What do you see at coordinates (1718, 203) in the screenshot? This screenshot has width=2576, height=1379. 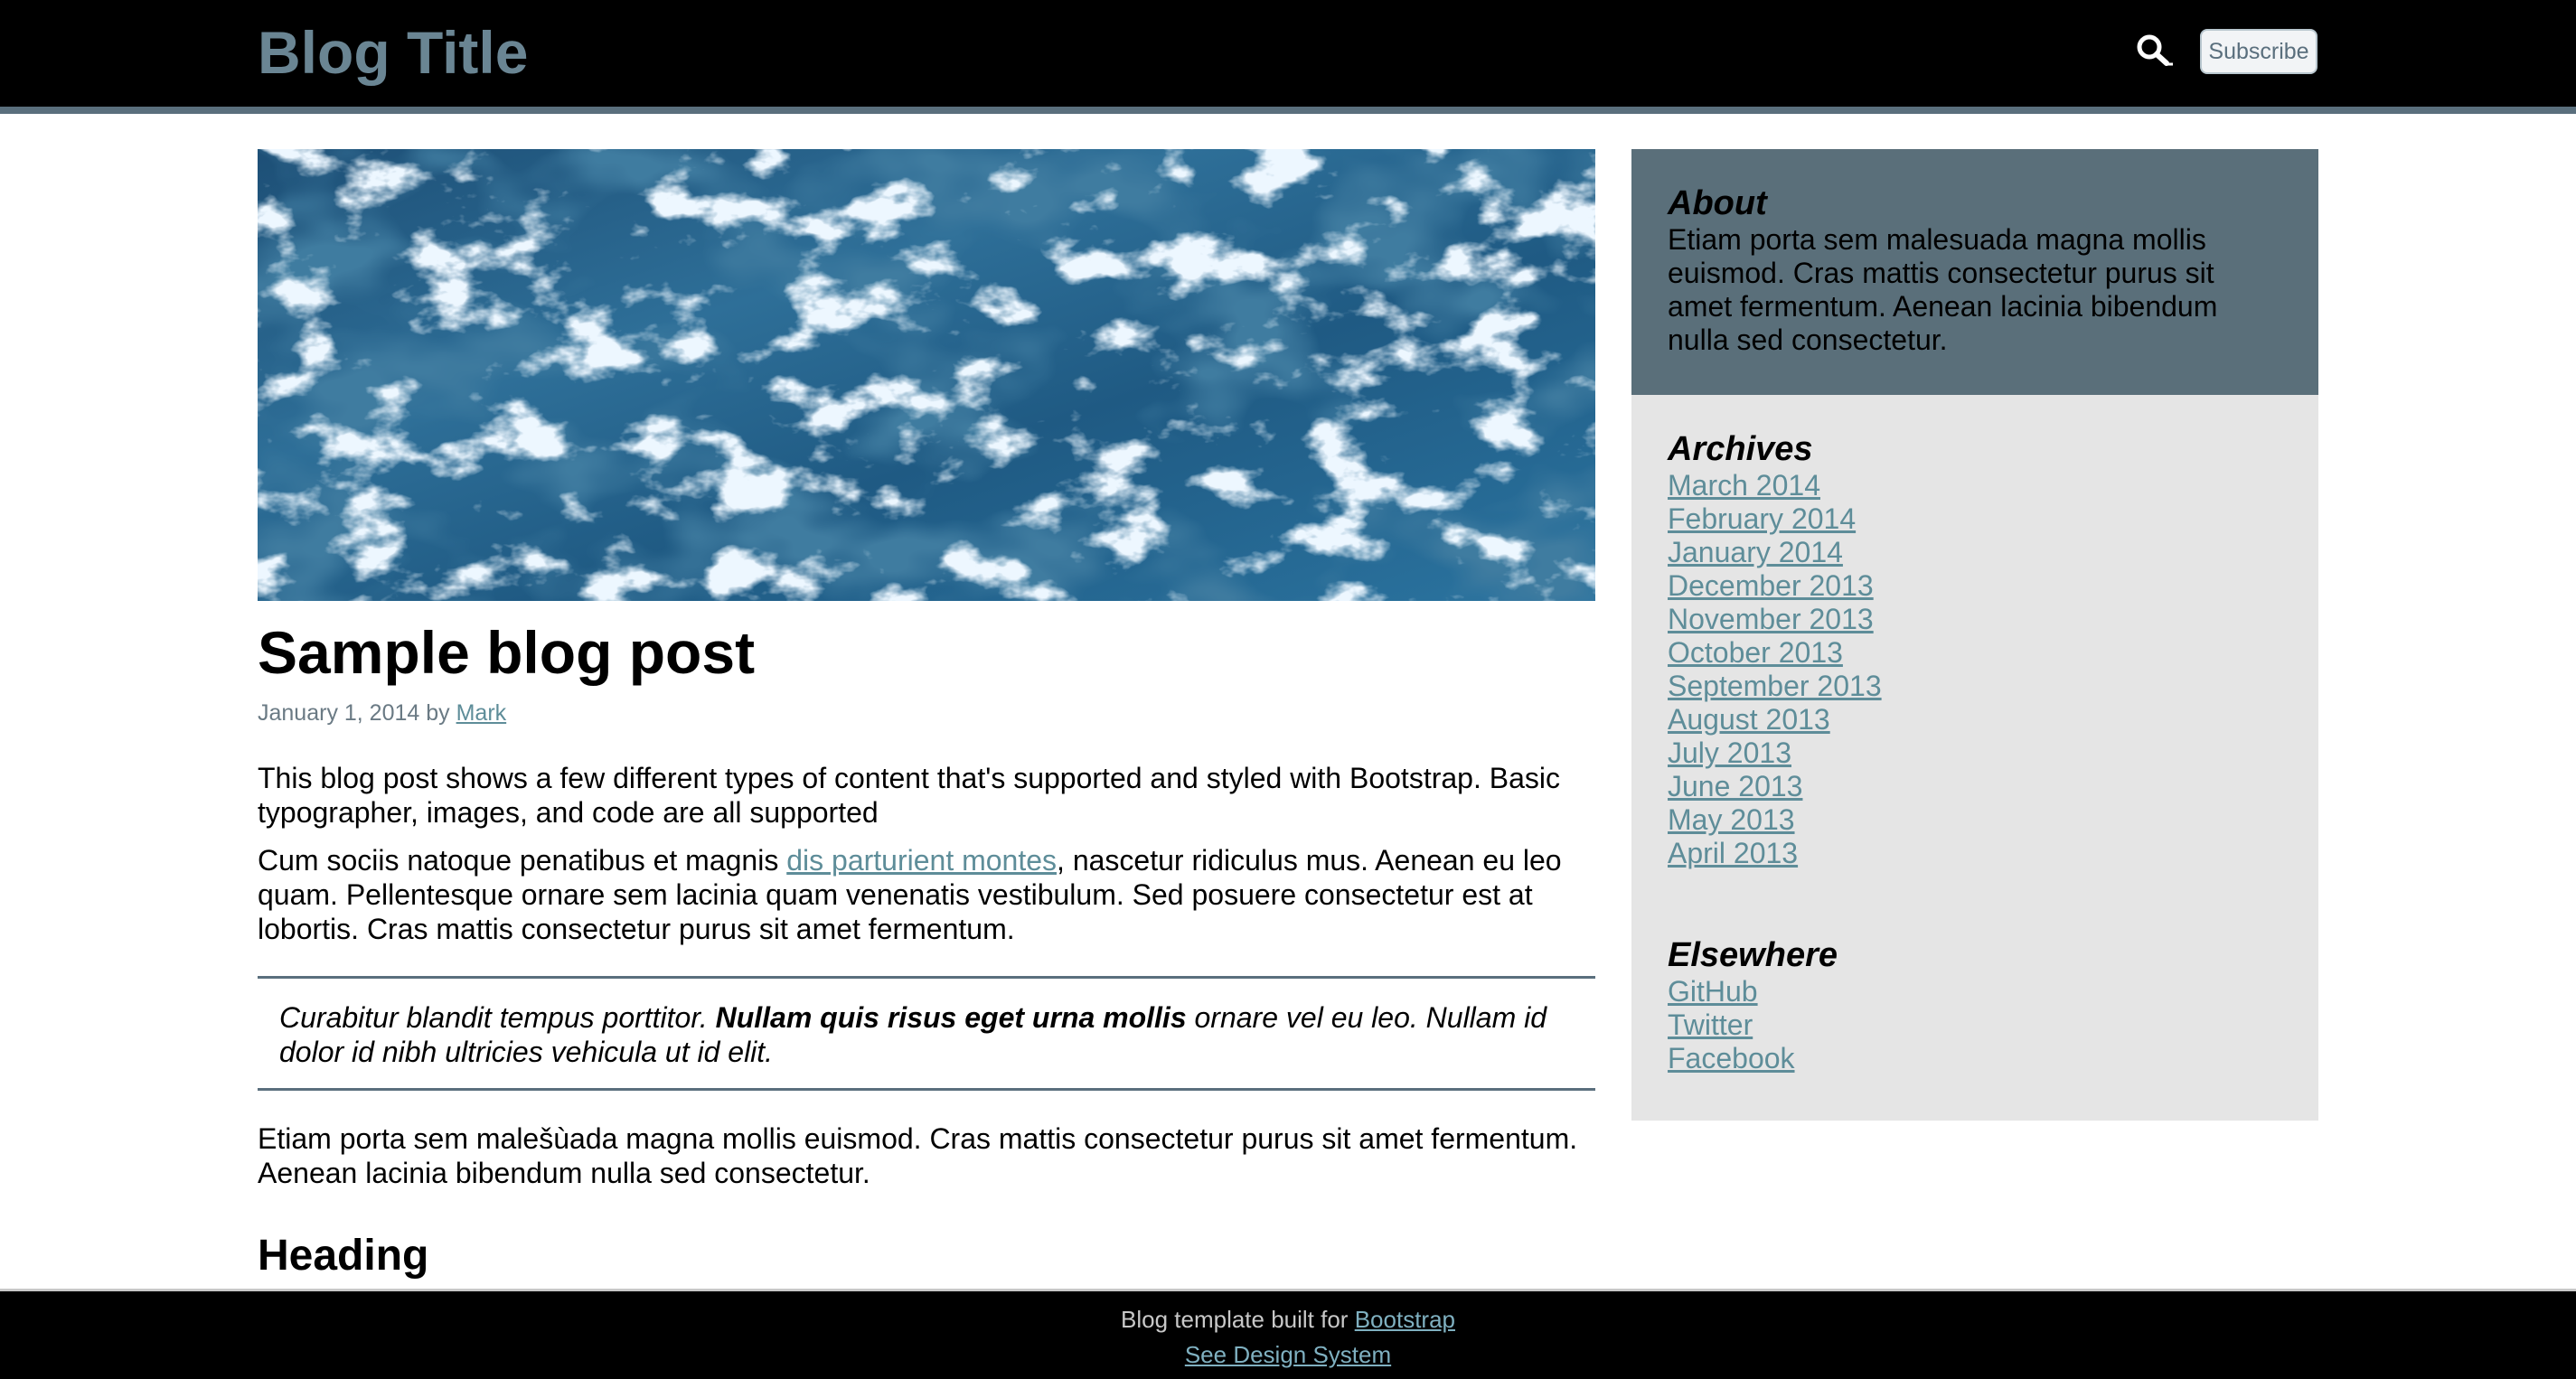 I see `about-heading: About` at bounding box center [1718, 203].